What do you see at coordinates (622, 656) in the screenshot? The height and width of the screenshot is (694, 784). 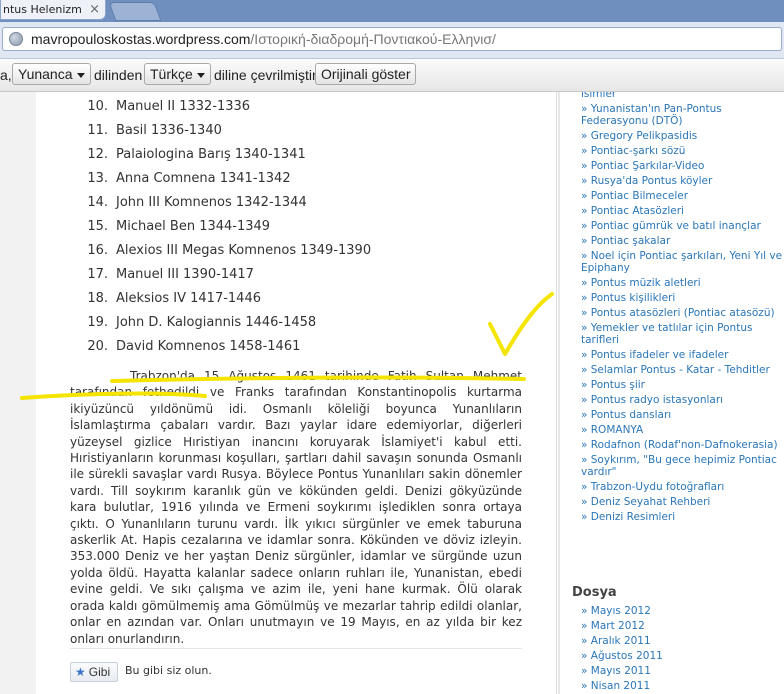 I see `archive-link: » Ağustos 2011` at bounding box center [622, 656].